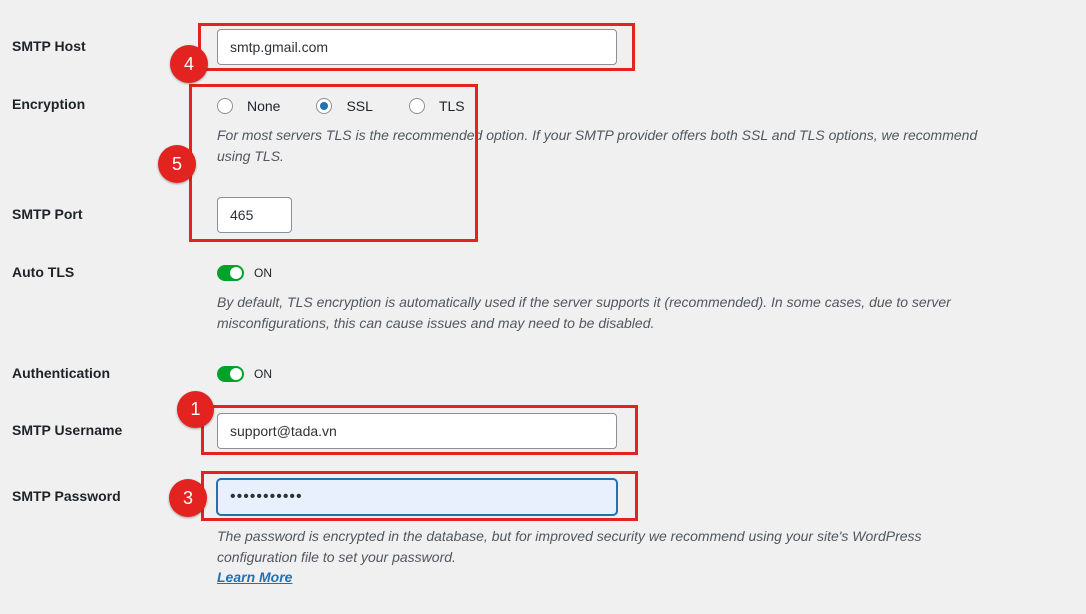 The width and height of the screenshot is (1086, 614). I want to click on annotation-badge-3: 3, so click(188, 498).